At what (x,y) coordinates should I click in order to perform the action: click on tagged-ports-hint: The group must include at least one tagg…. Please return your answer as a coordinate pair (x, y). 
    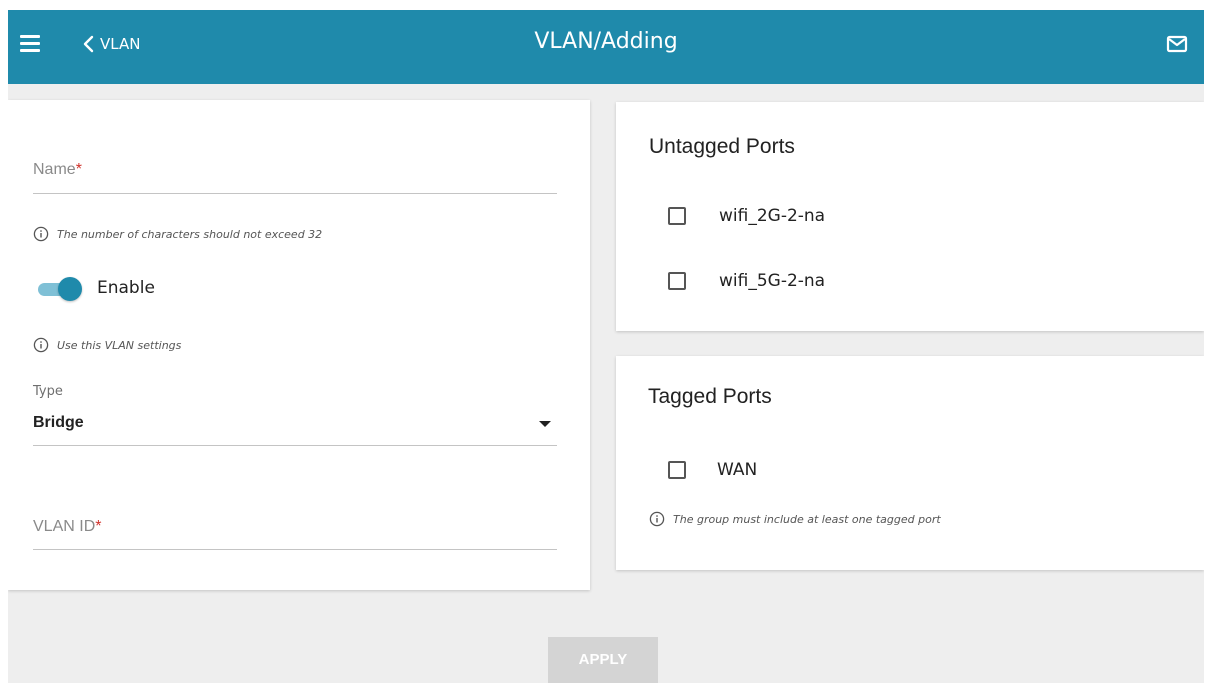
    Looking at the image, I should click on (795, 519).